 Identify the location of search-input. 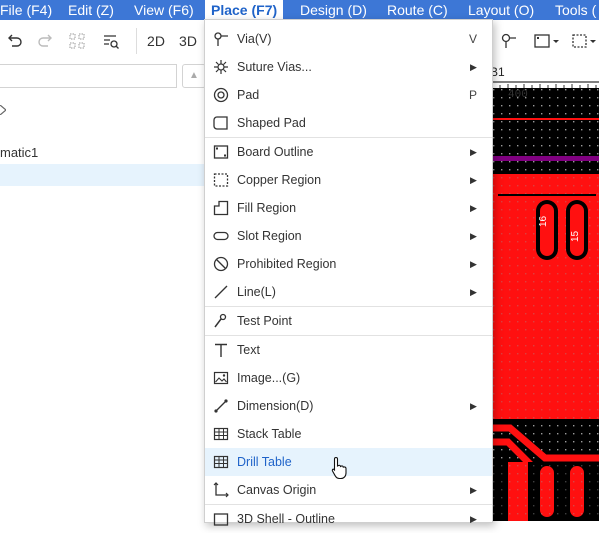
(88, 76).